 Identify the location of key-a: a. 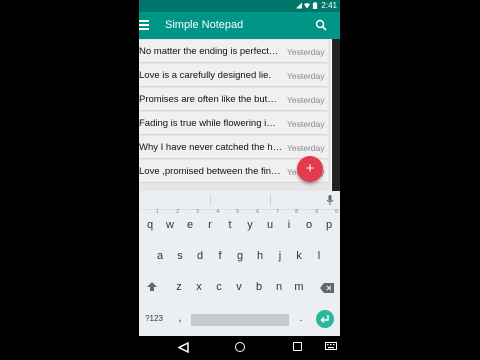
(160, 256).